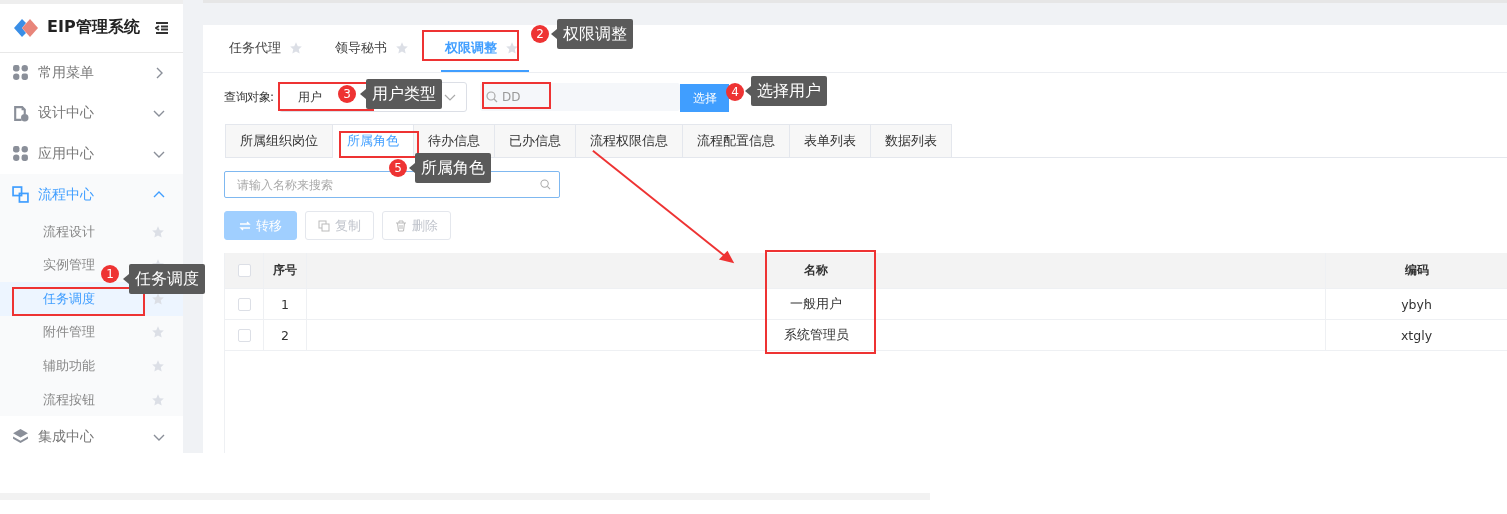  I want to click on table-cell: 1, so click(285, 304).